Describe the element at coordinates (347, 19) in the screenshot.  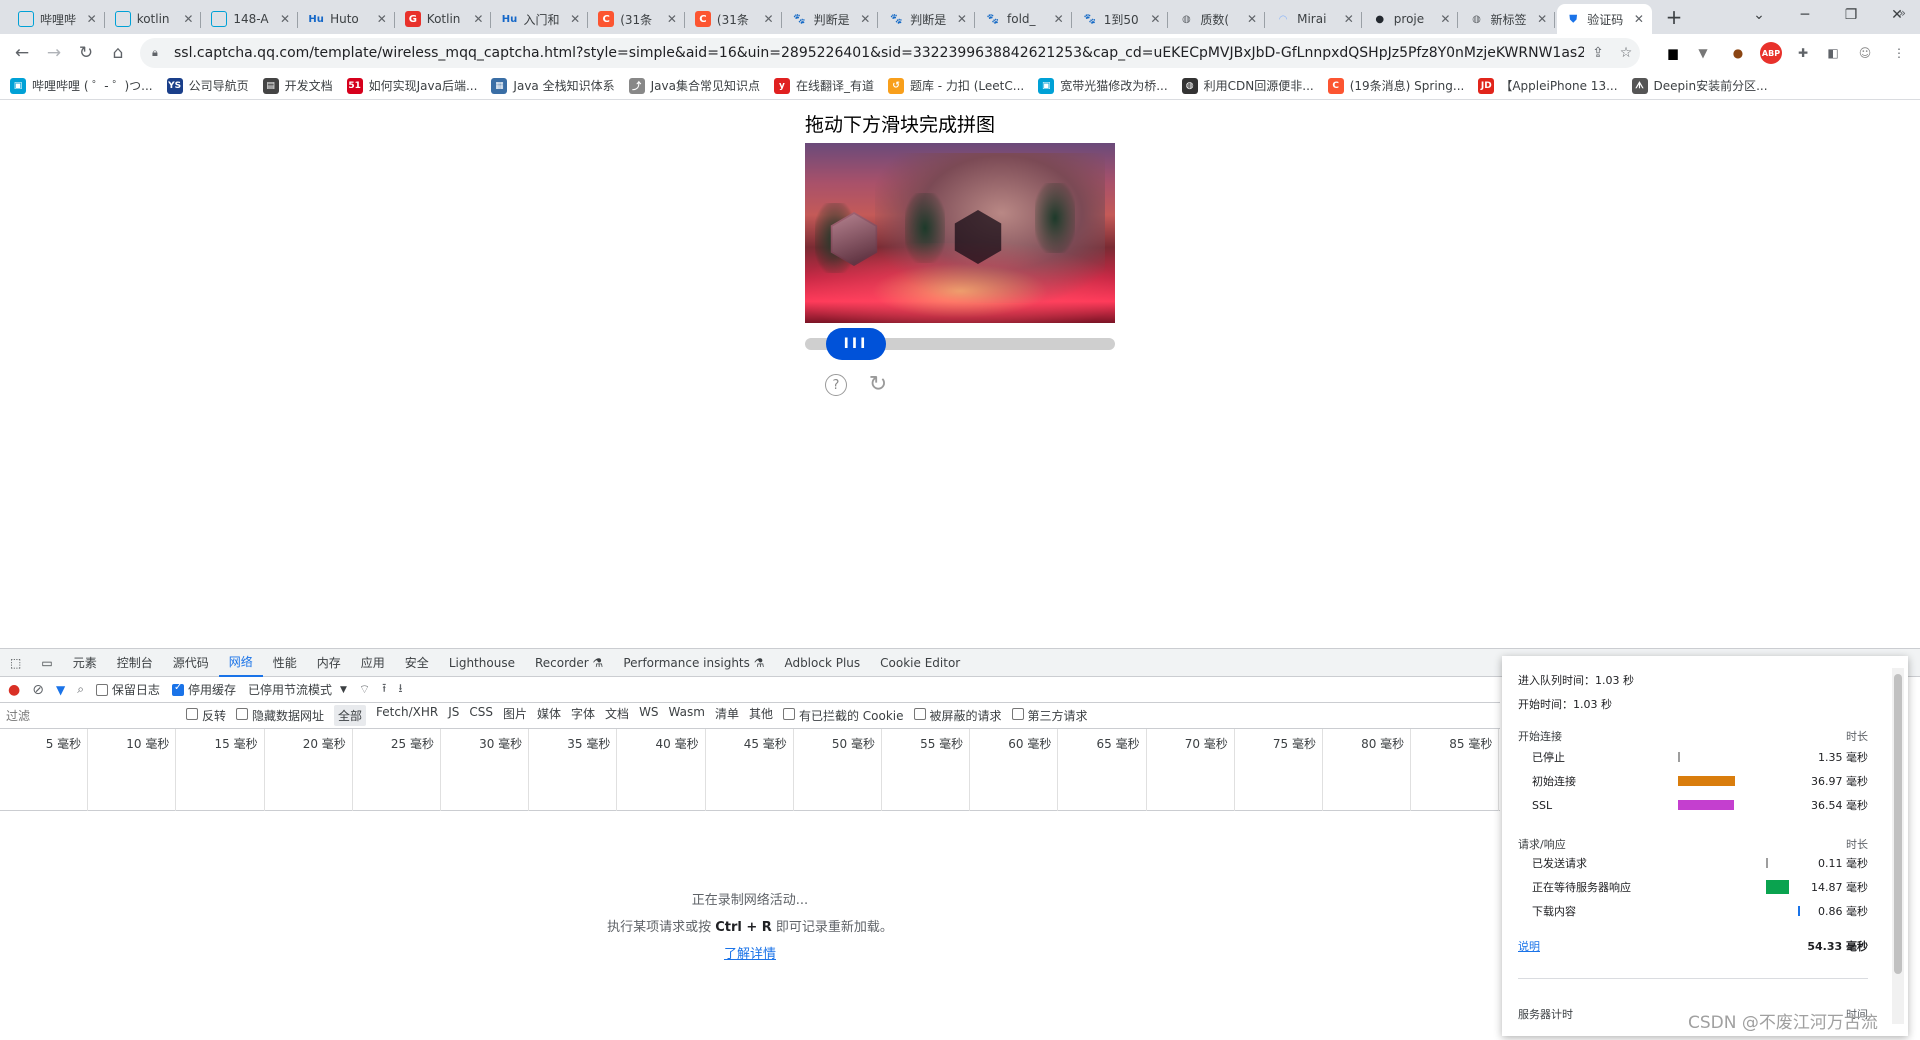
I see `tab: Hu Huto ✕` at that location.